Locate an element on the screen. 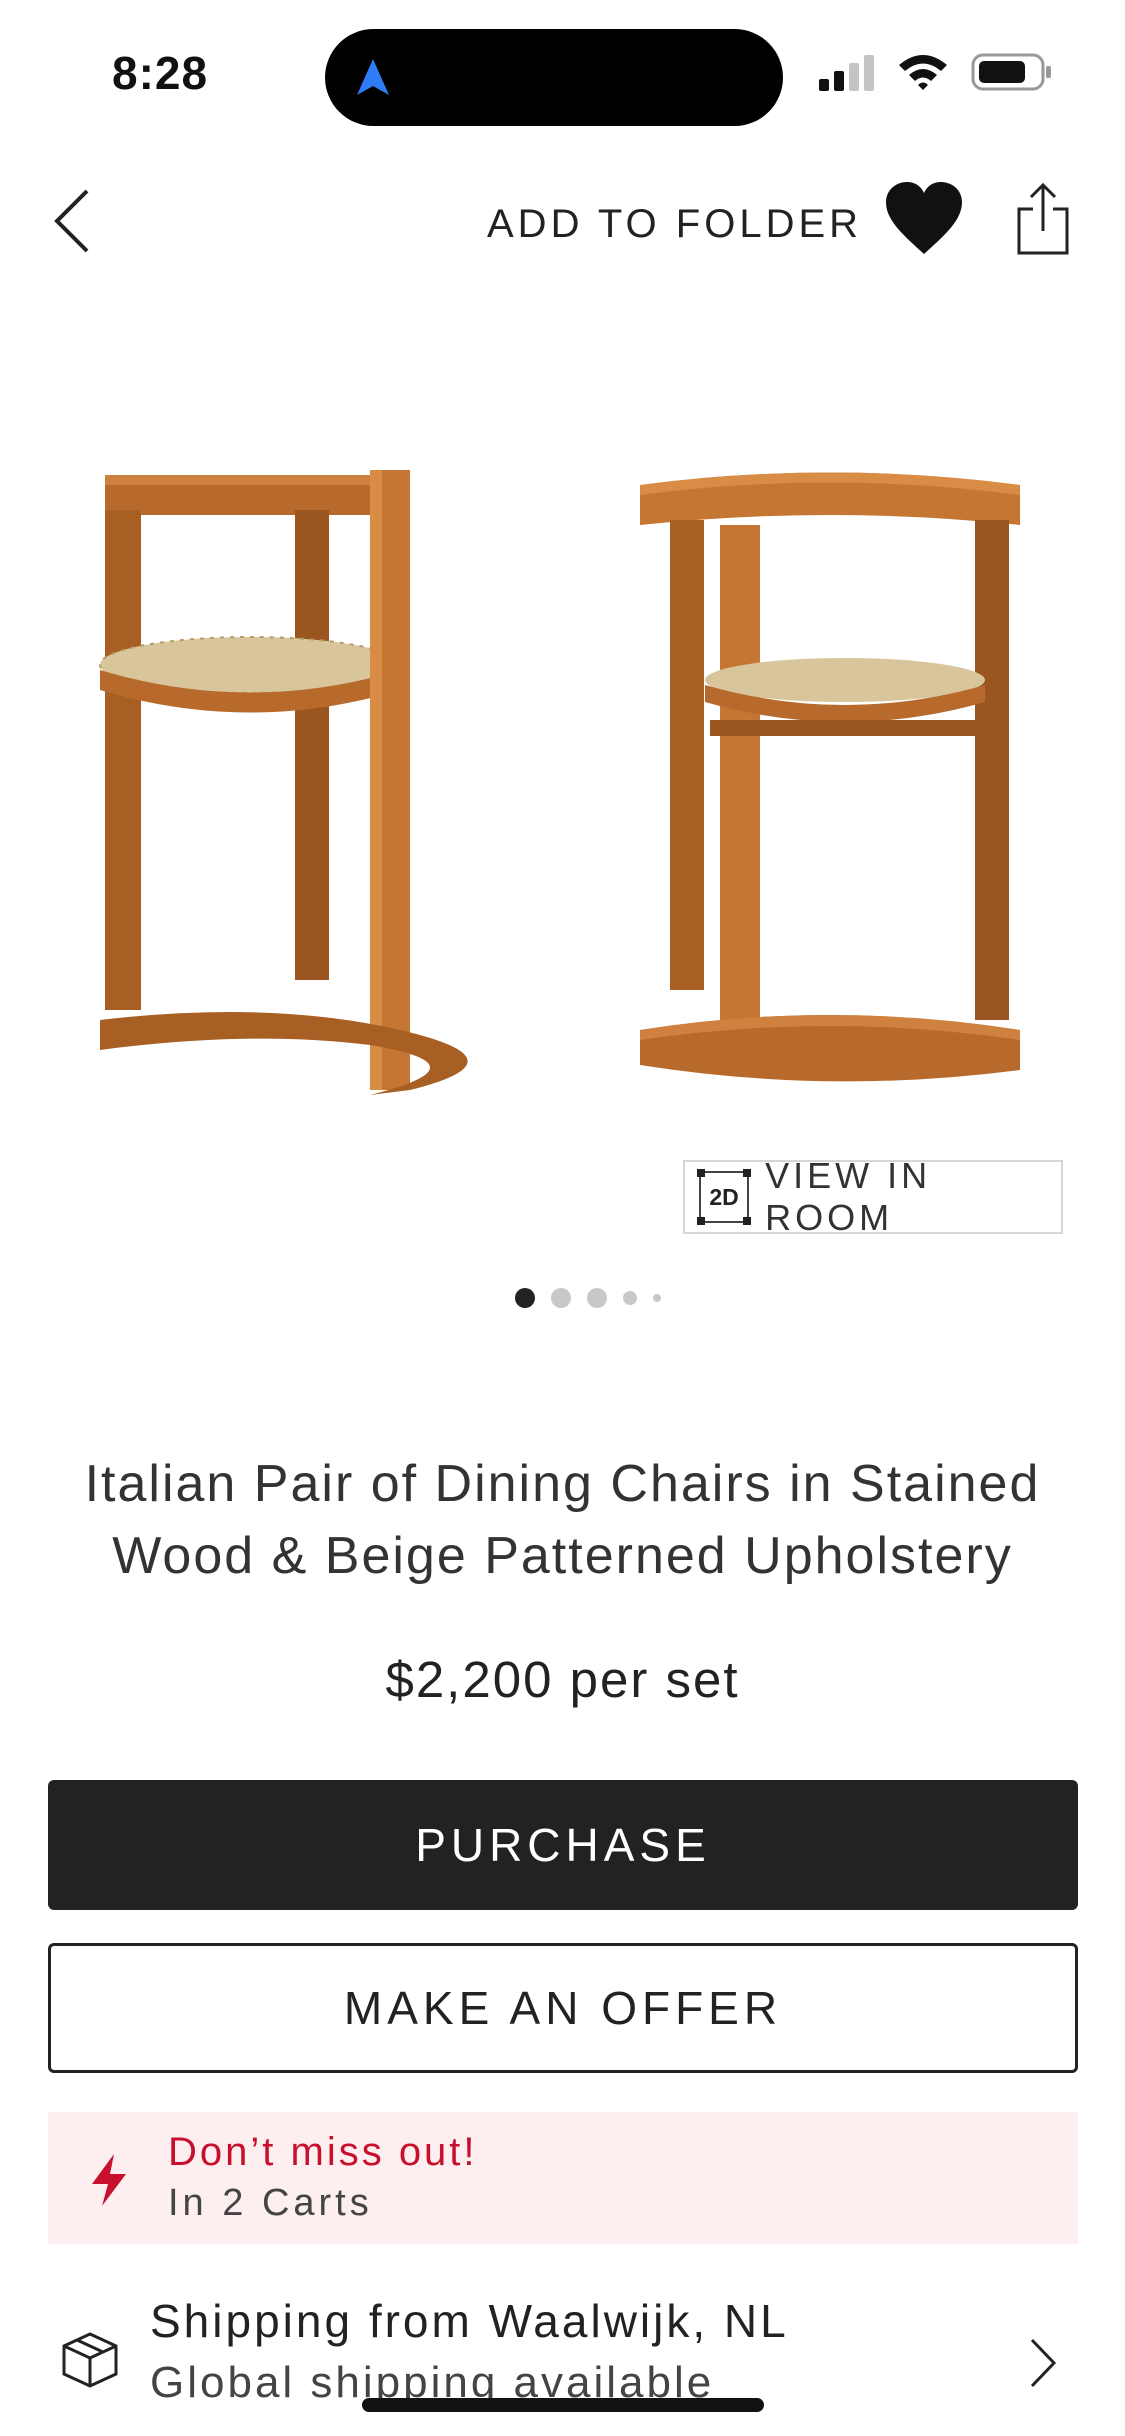 The height and width of the screenshot is (2436, 1125). back-button is located at coordinates (73, 221).